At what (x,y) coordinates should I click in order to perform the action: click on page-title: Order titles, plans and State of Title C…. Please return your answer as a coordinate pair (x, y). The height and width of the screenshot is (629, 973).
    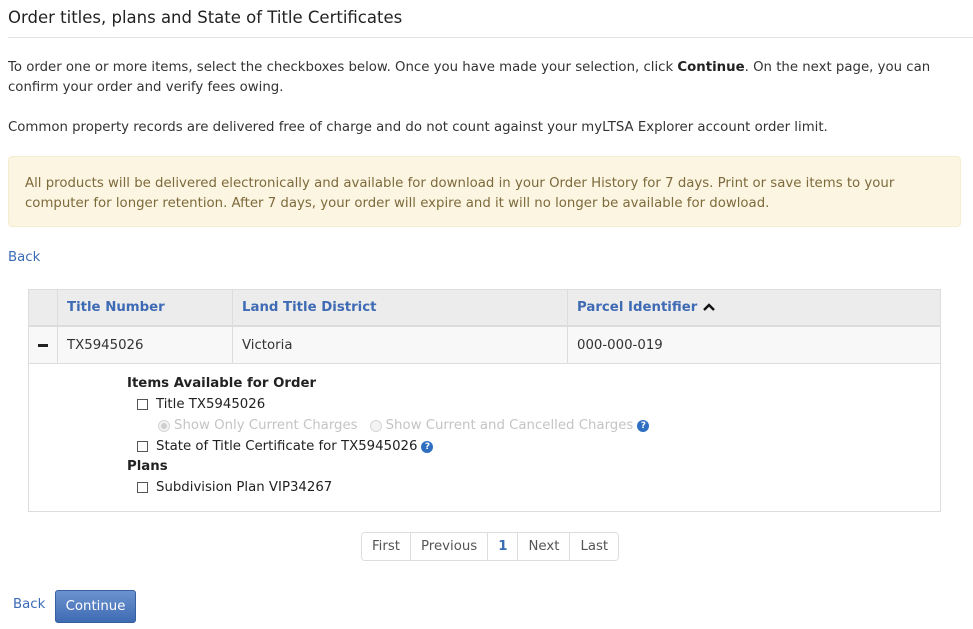
    Looking at the image, I should click on (205, 17).